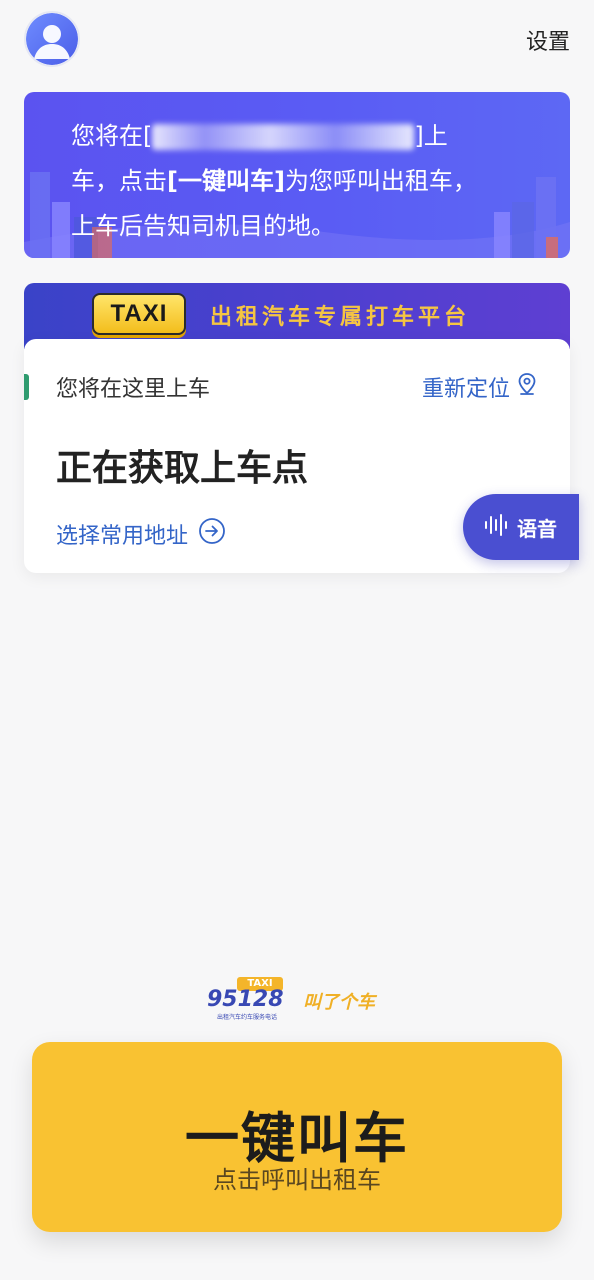 This screenshot has height=1280, width=594. I want to click on banner-line2-suffix: 为您呼叫出租车，, so click(380, 181).